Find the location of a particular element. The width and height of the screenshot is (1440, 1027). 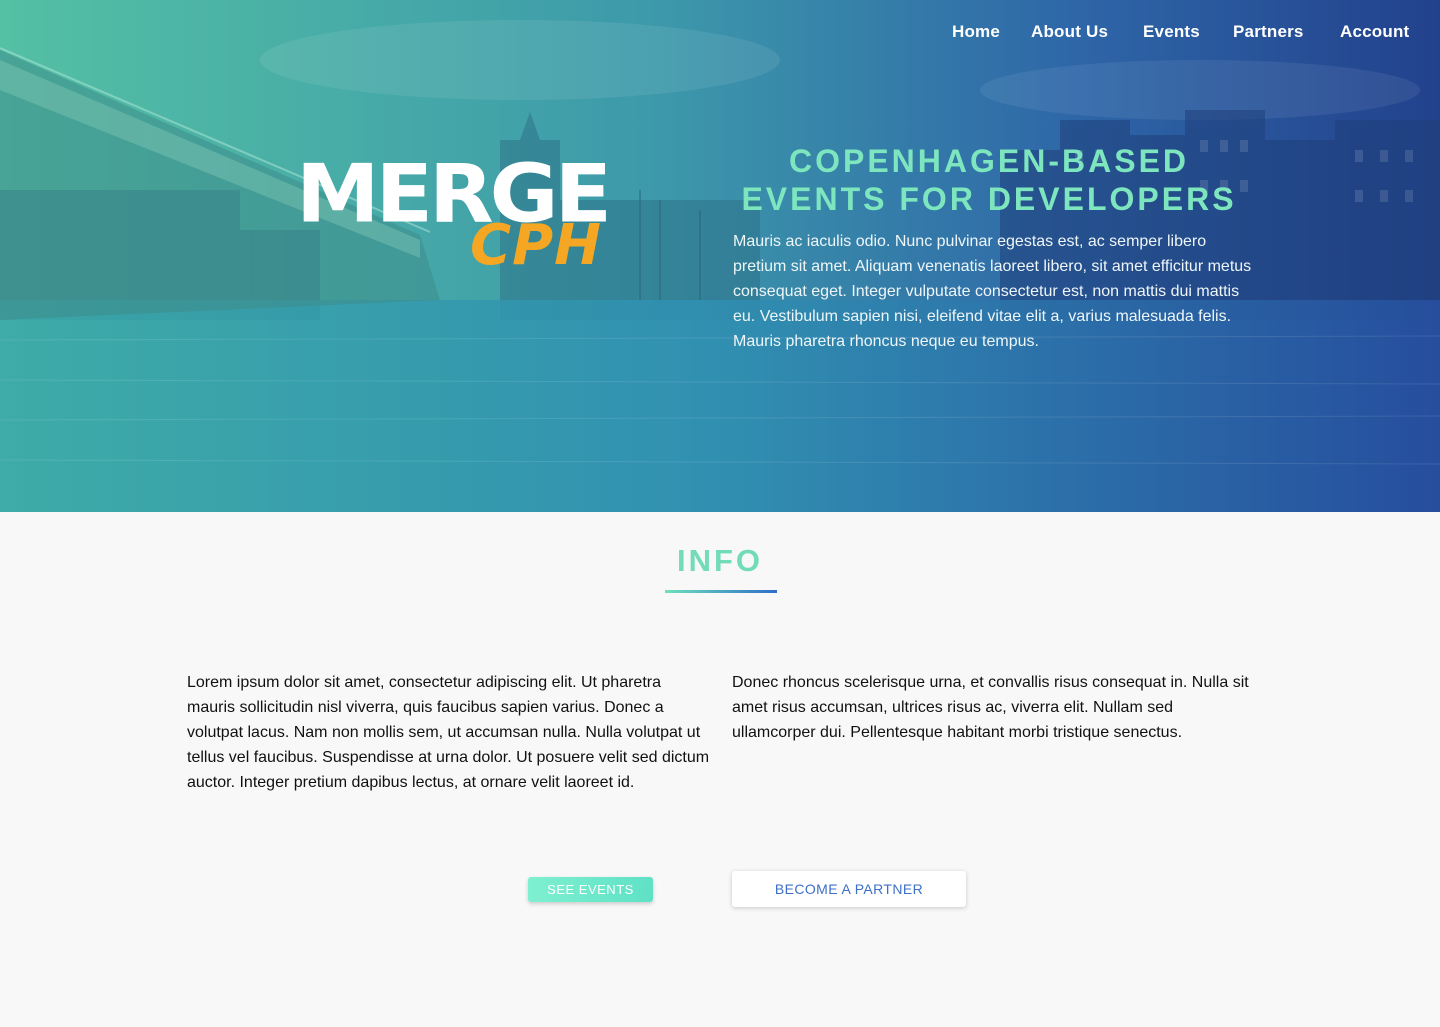

see-events-button: SEE EVENTS is located at coordinates (590, 889).